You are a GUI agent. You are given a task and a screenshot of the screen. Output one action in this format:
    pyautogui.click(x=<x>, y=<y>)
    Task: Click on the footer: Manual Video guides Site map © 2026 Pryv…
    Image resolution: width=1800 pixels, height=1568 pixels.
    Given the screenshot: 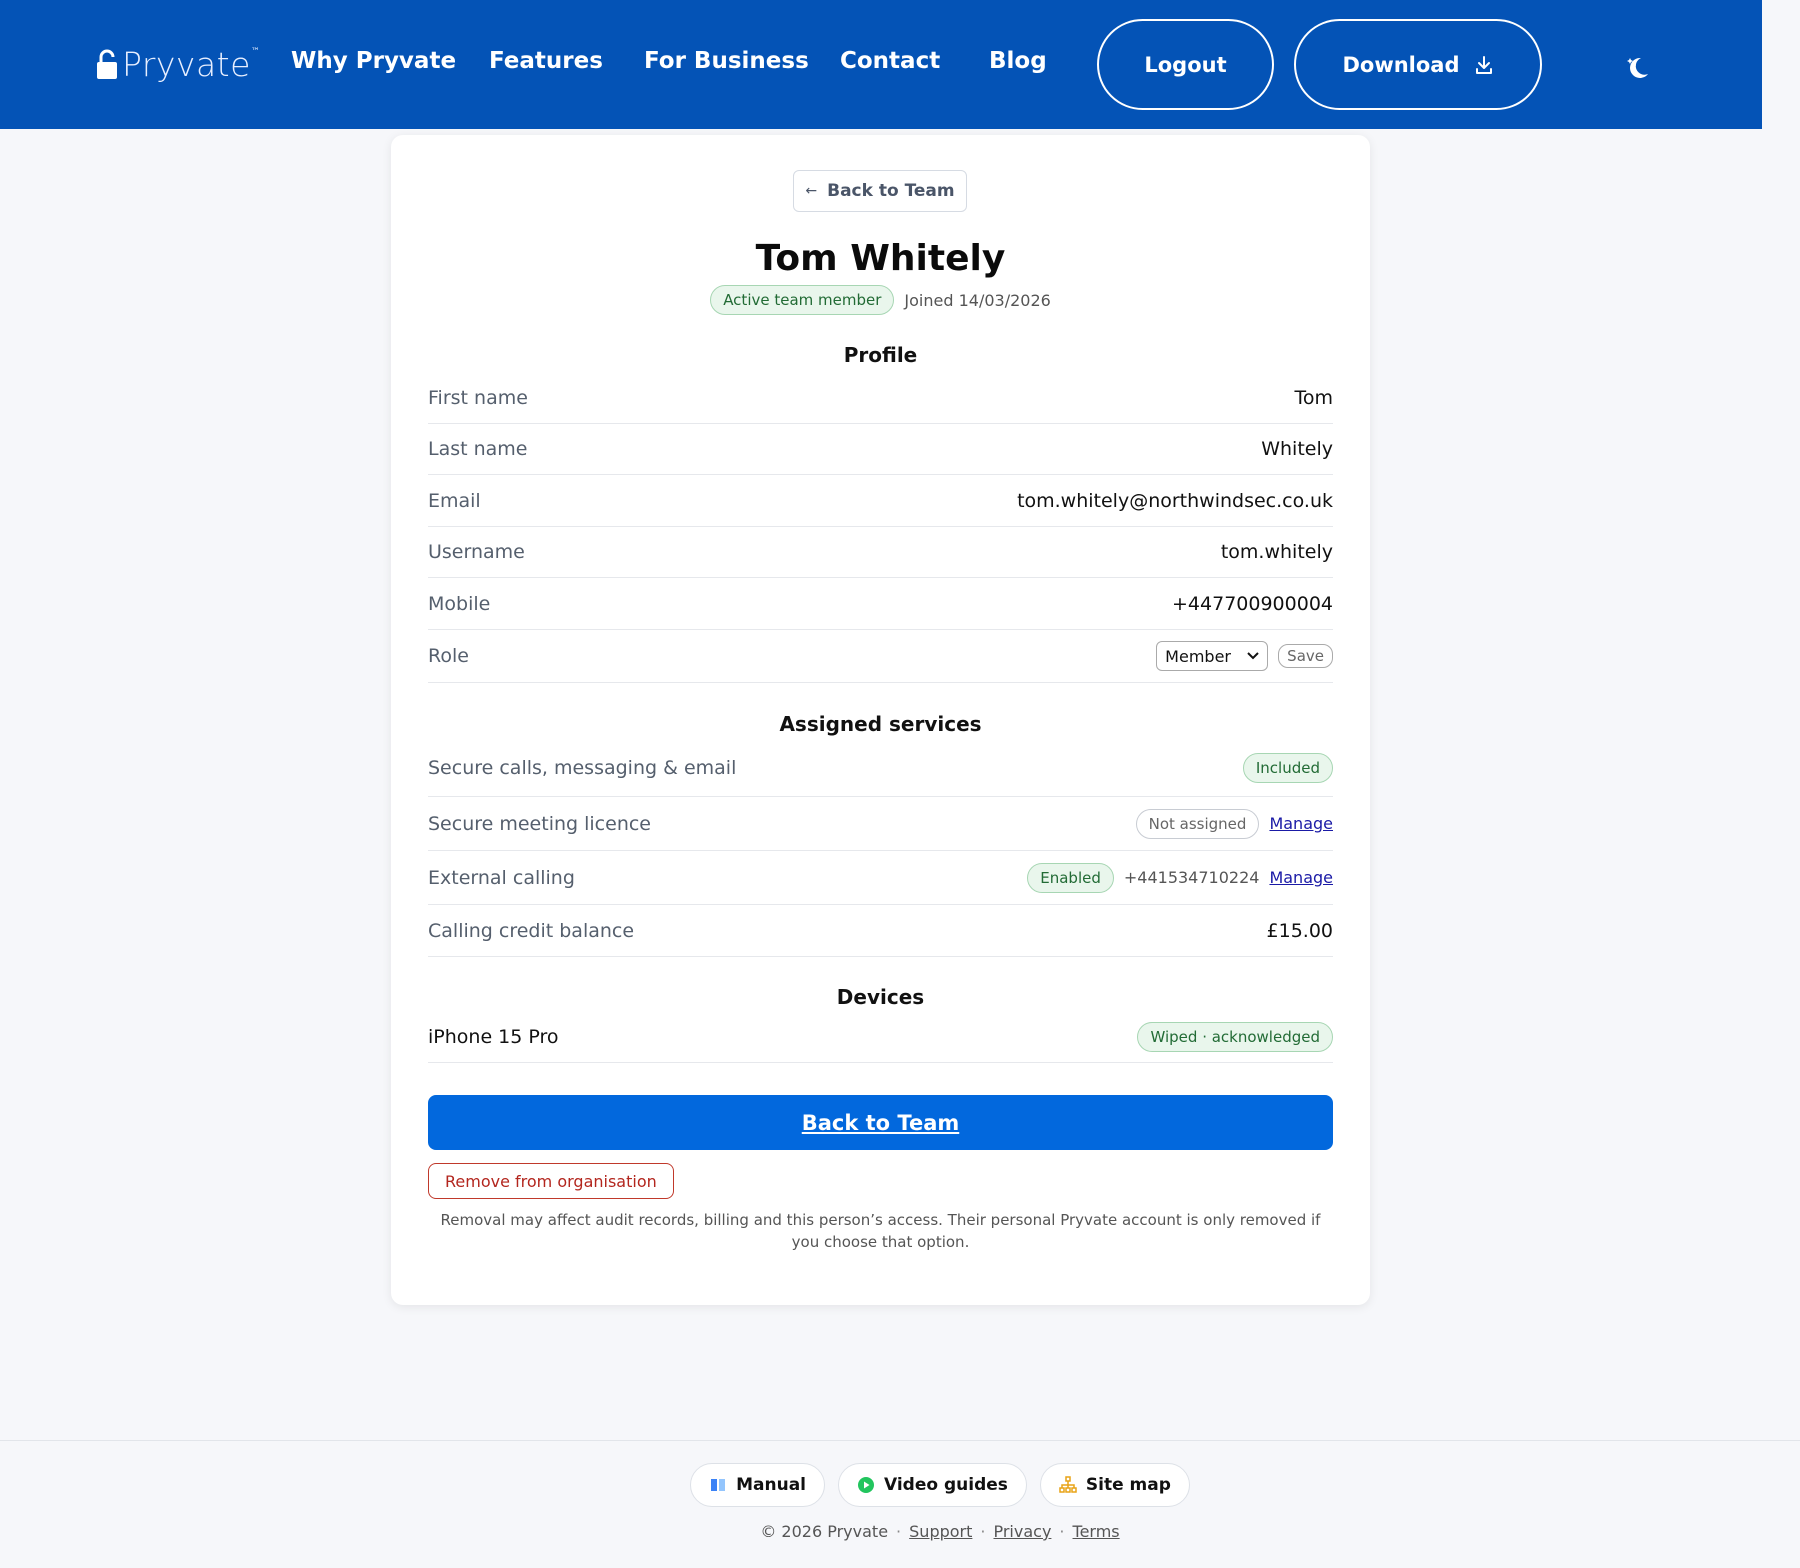 What is the action you would take?
    pyautogui.click(x=900, y=1504)
    